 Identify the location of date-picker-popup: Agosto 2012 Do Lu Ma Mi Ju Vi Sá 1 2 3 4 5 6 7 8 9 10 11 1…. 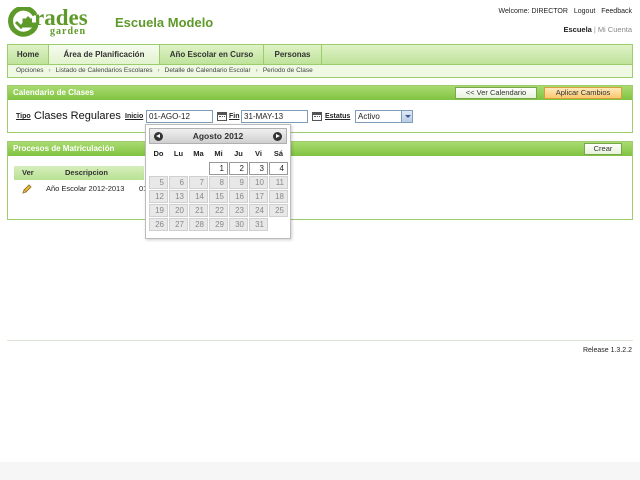
(218, 181).